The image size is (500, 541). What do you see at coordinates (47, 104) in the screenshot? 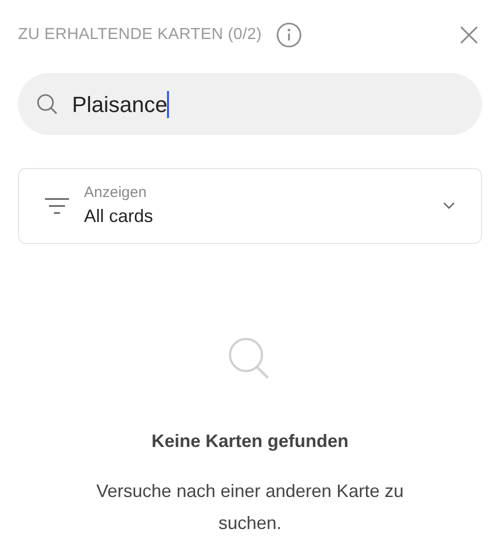
I see `search-icon` at bounding box center [47, 104].